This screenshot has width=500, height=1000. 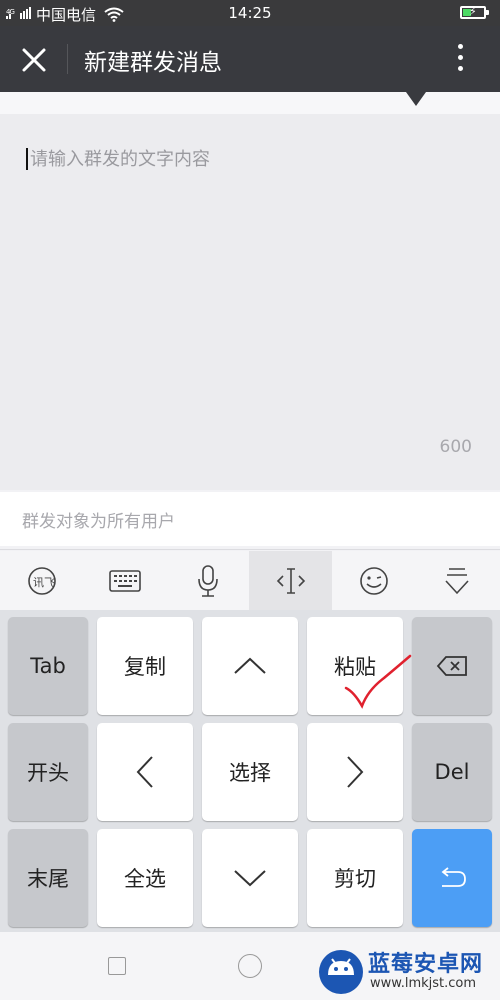 I want to click on copy-key-label: 复制, so click(x=145, y=667).